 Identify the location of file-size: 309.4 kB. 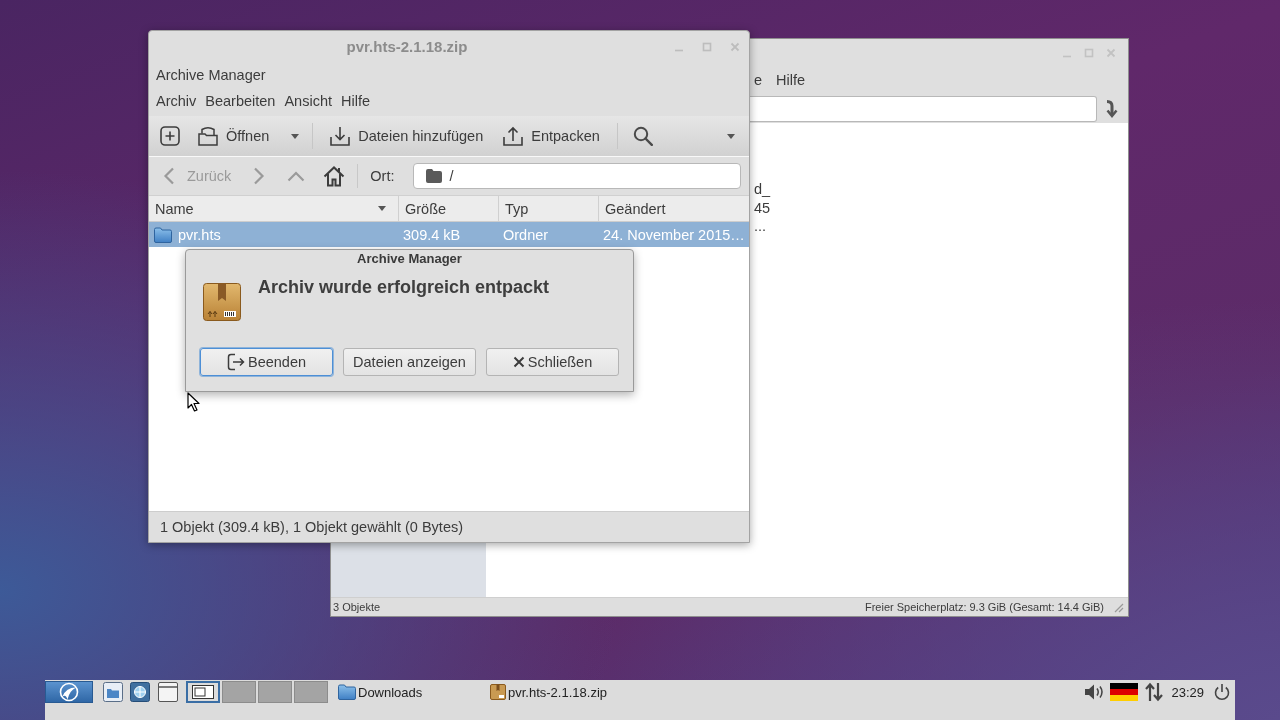
(432, 234).